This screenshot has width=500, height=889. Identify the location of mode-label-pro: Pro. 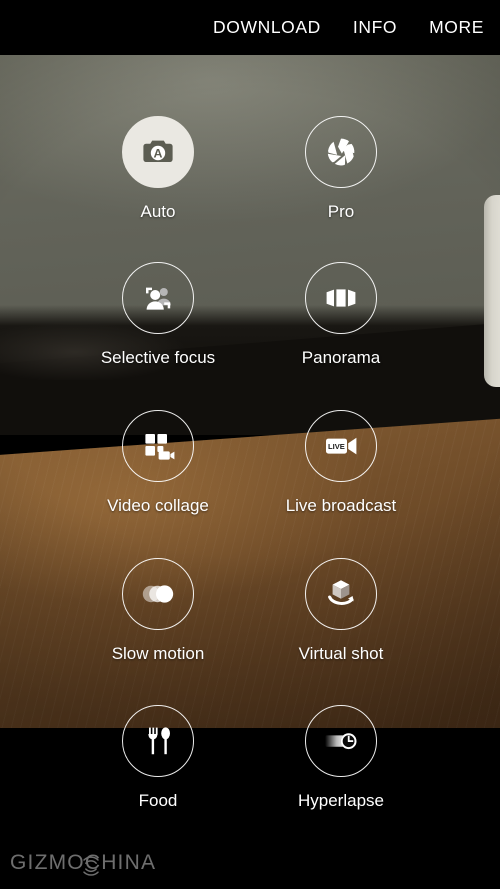
(341, 211).